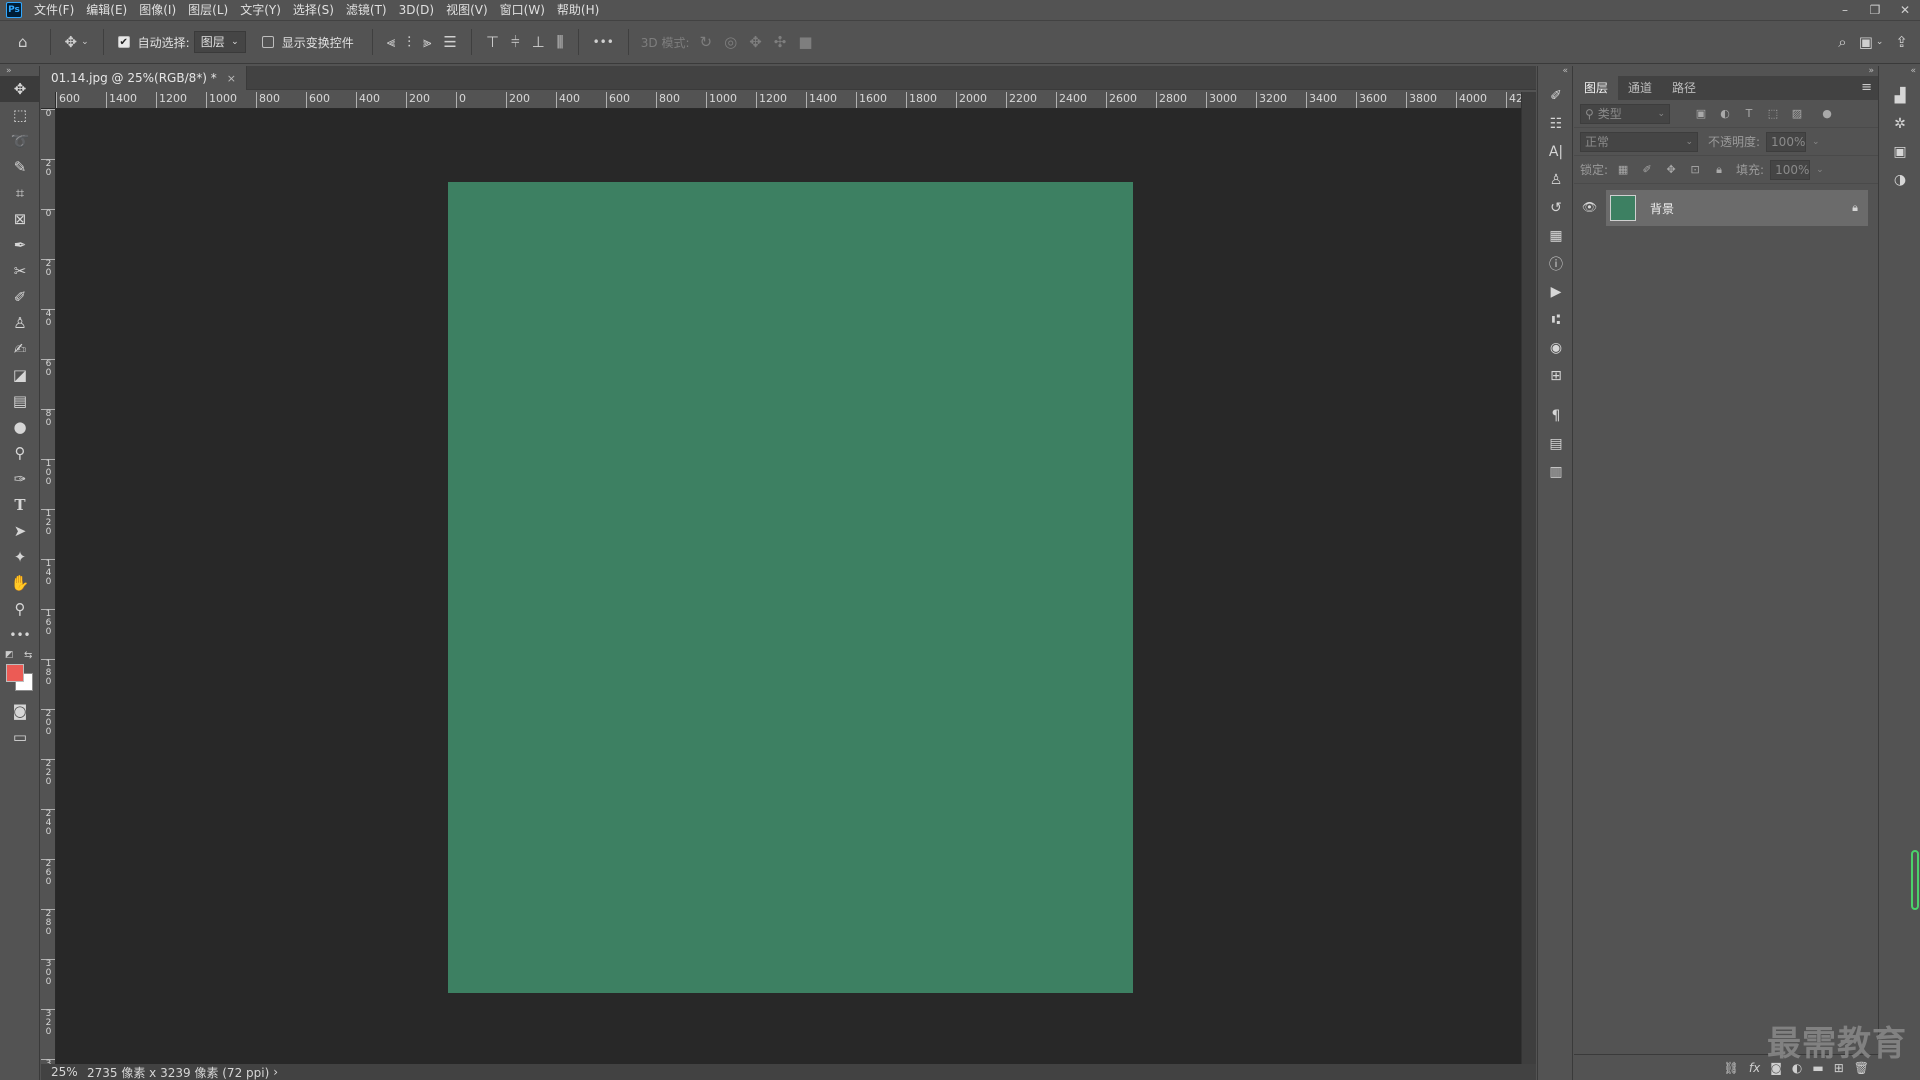 This screenshot has height=1080, width=1920. Describe the element at coordinates (20, 375) in the screenshot. I see `eraser-tool-icon: ◪` at that location.